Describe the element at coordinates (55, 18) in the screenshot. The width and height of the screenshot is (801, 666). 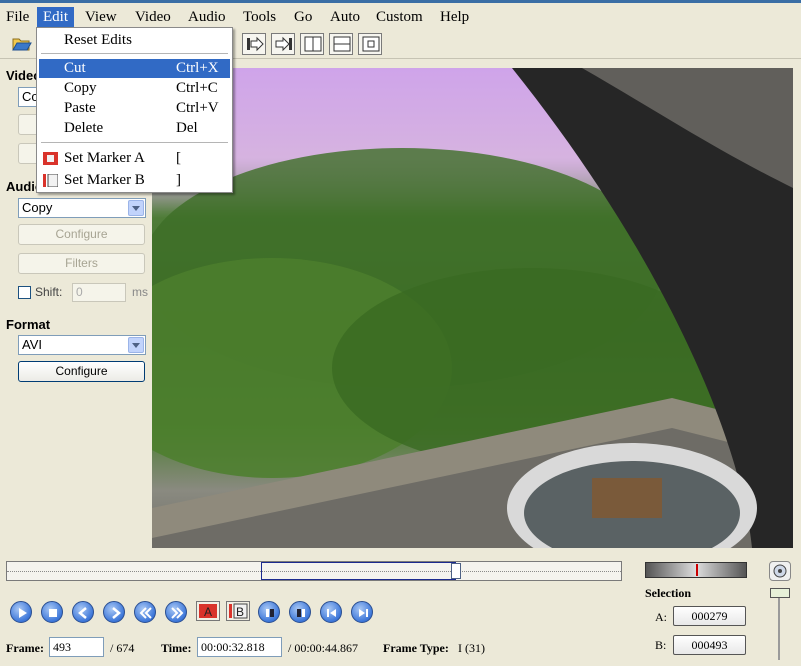
I see `menu-edit: Edit` at that location.